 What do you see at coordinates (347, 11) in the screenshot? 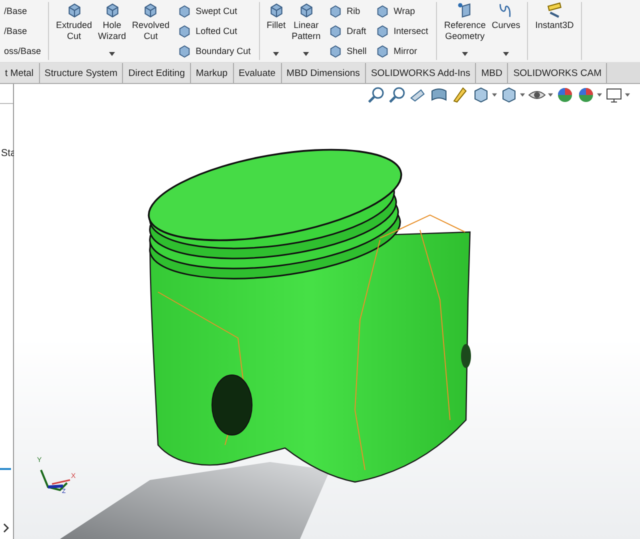
I see `ribbon-button: Rib` at bounding box center [347, 11].